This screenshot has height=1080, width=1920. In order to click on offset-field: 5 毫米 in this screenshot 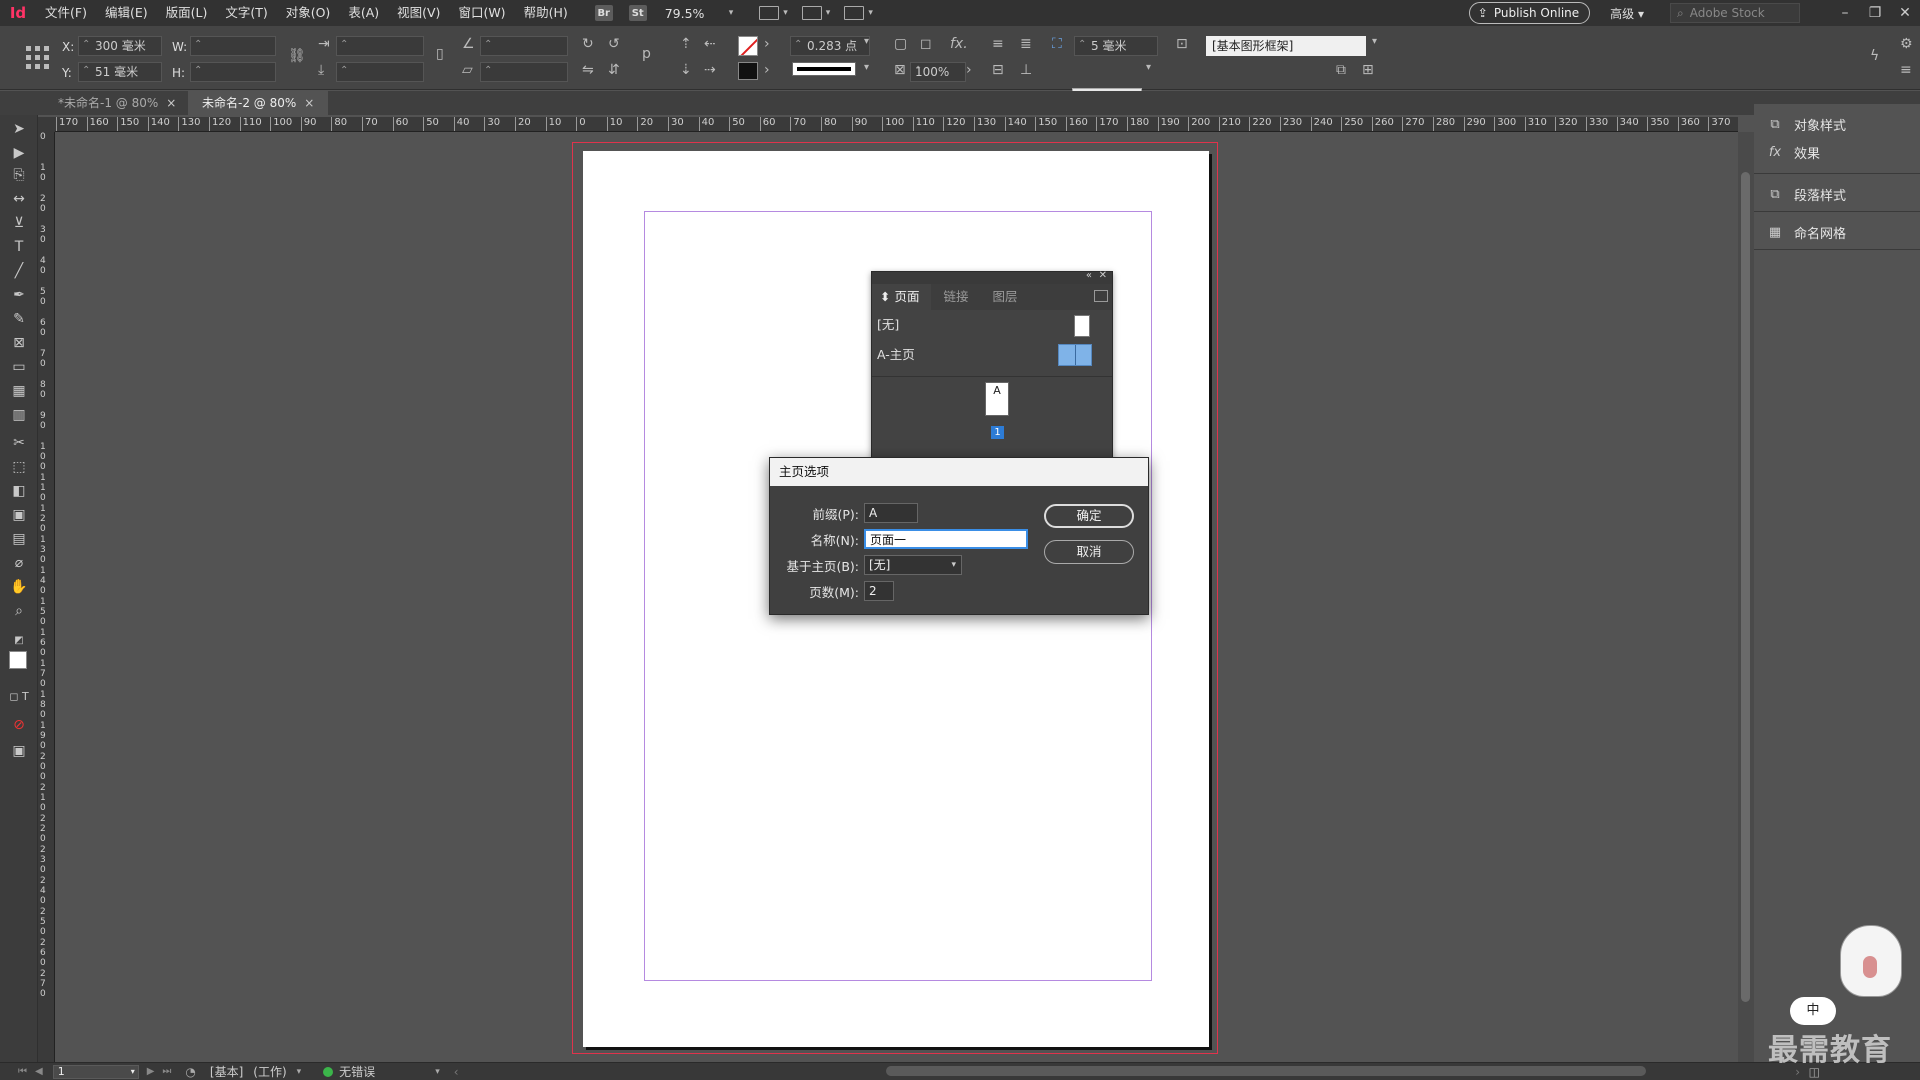, I will do `click(1116, 46)`.